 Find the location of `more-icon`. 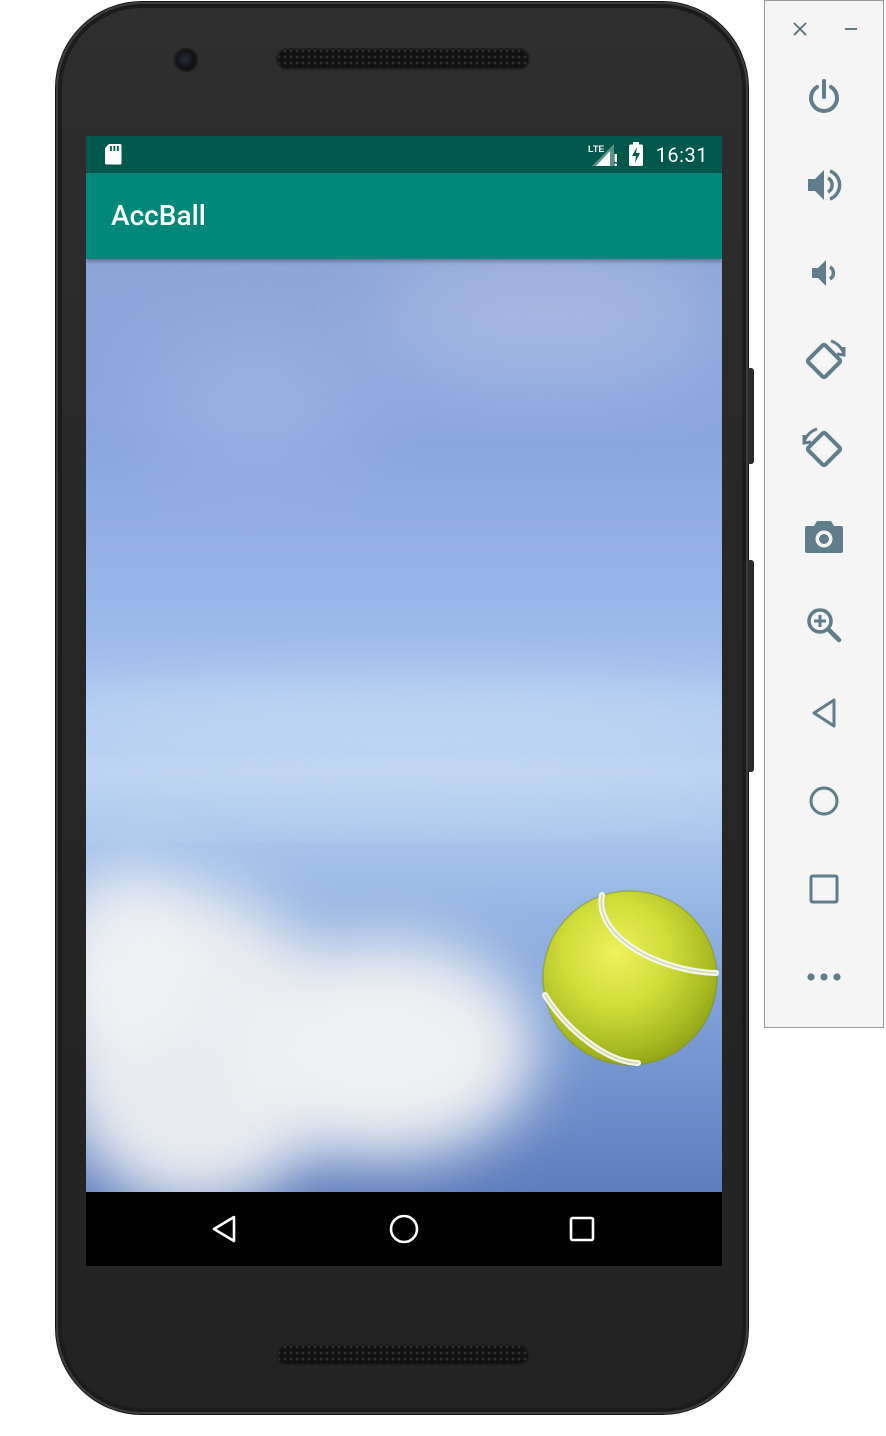

more-icon is located at coordinates (824, 977).